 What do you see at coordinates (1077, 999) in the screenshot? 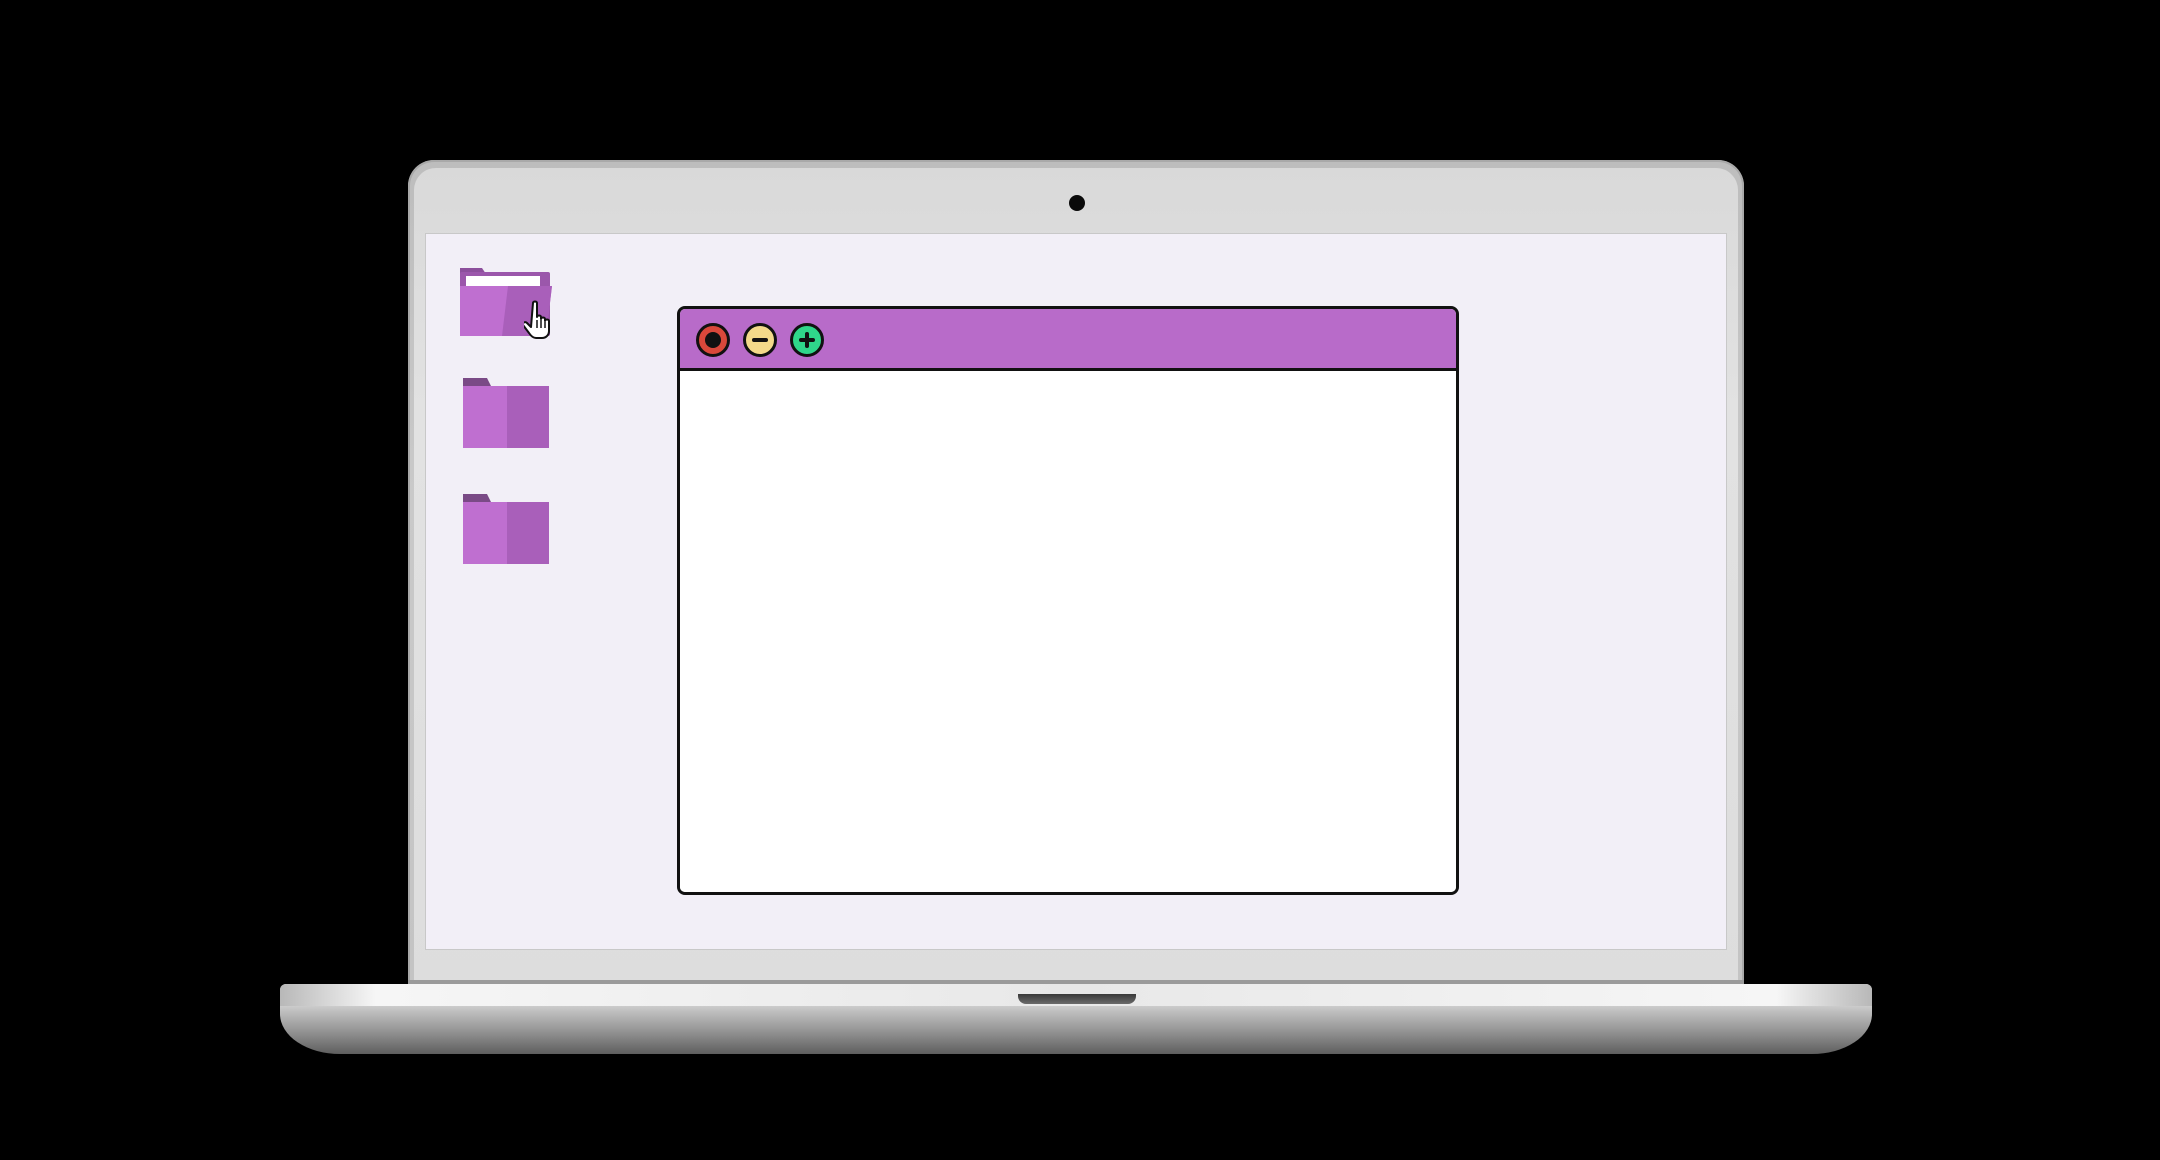
I see `laptop-opening-notch` at bounding box center [1077, 999].